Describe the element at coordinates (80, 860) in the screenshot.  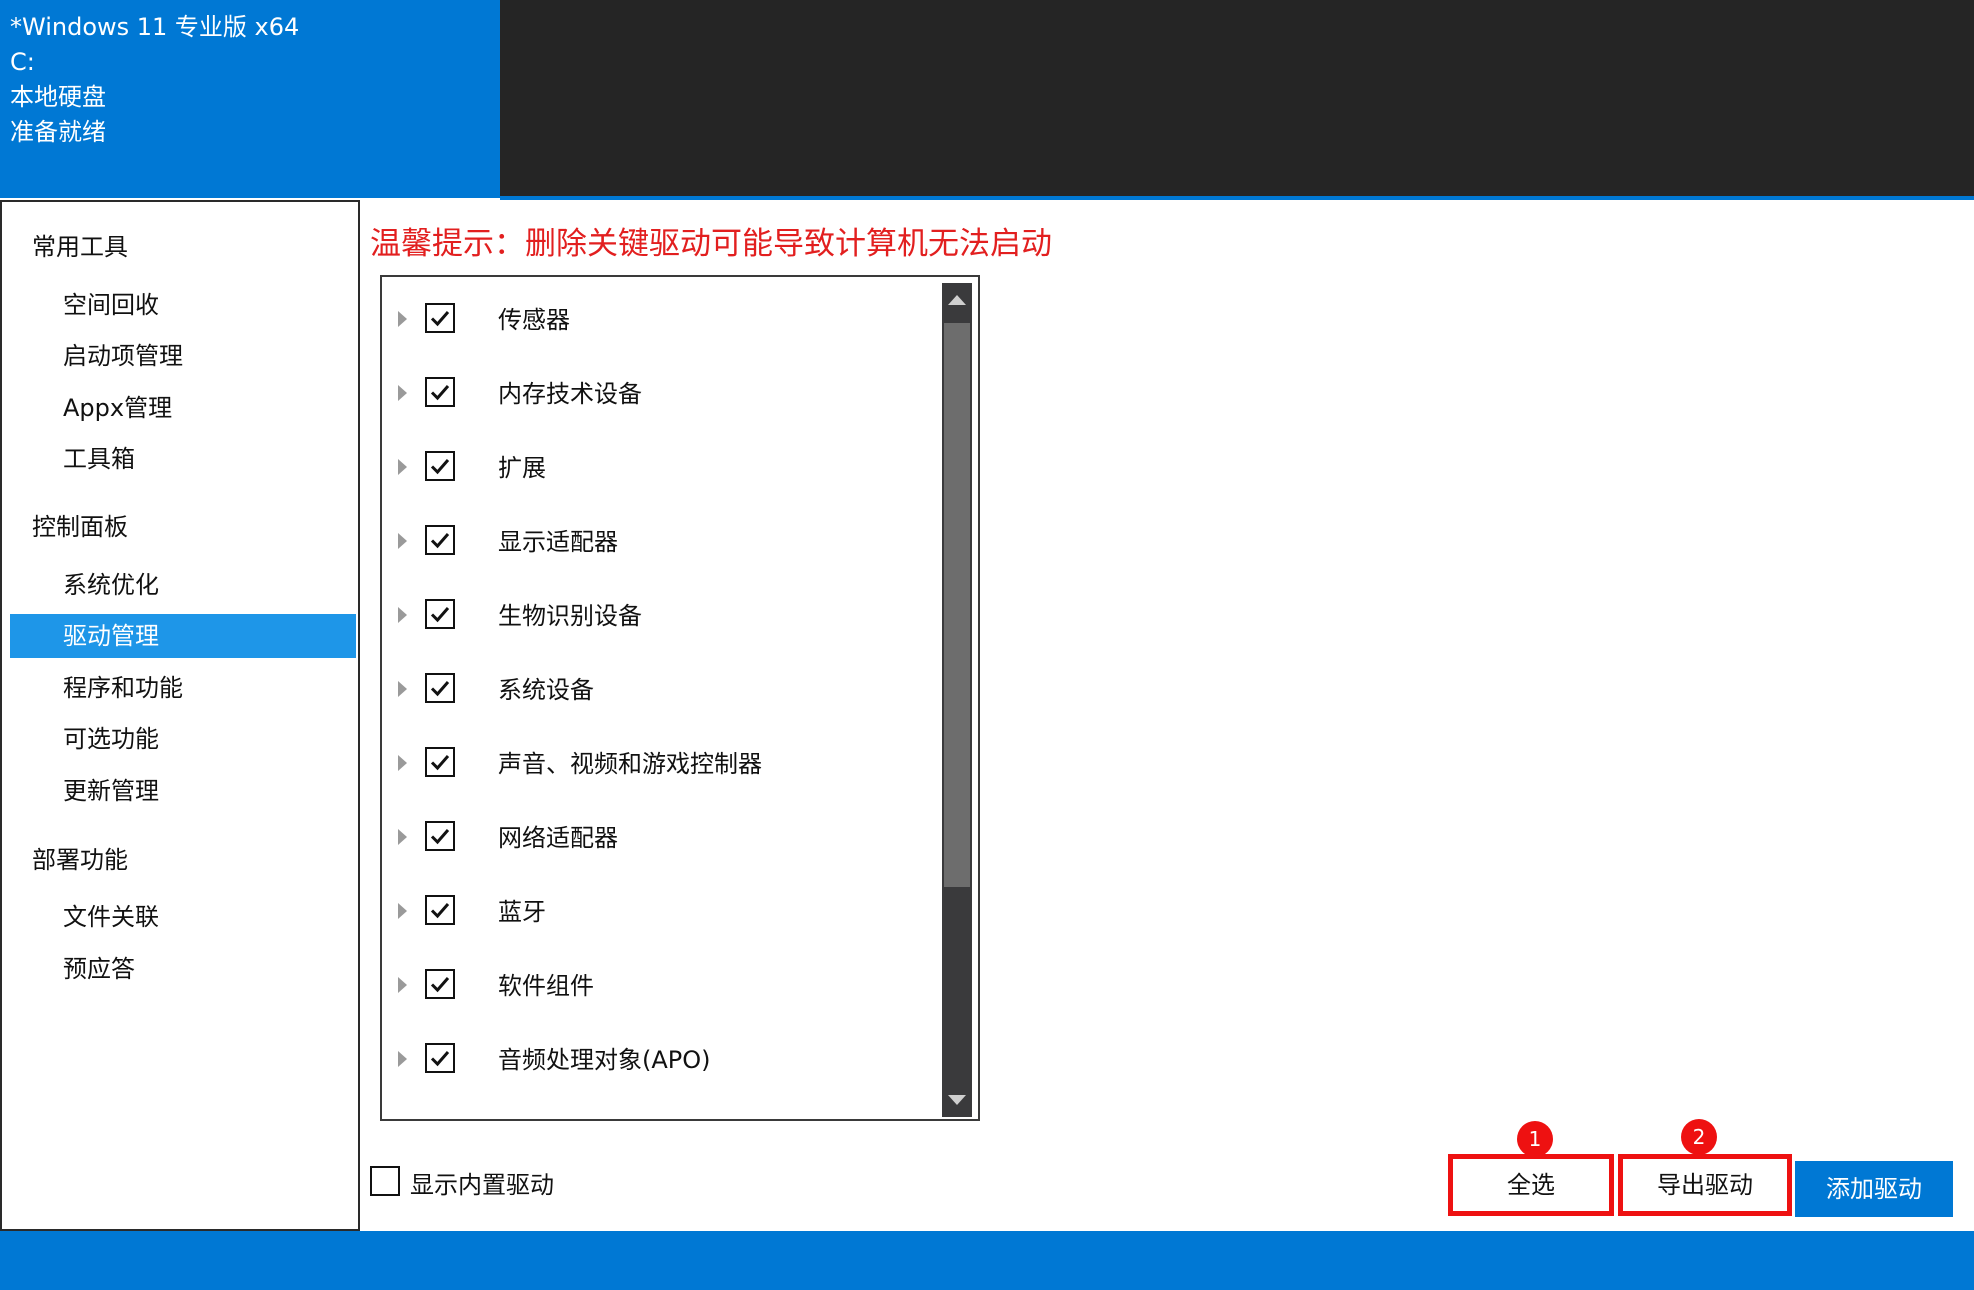
I see `sidebar-group-deploy: 部署功能` at that location.